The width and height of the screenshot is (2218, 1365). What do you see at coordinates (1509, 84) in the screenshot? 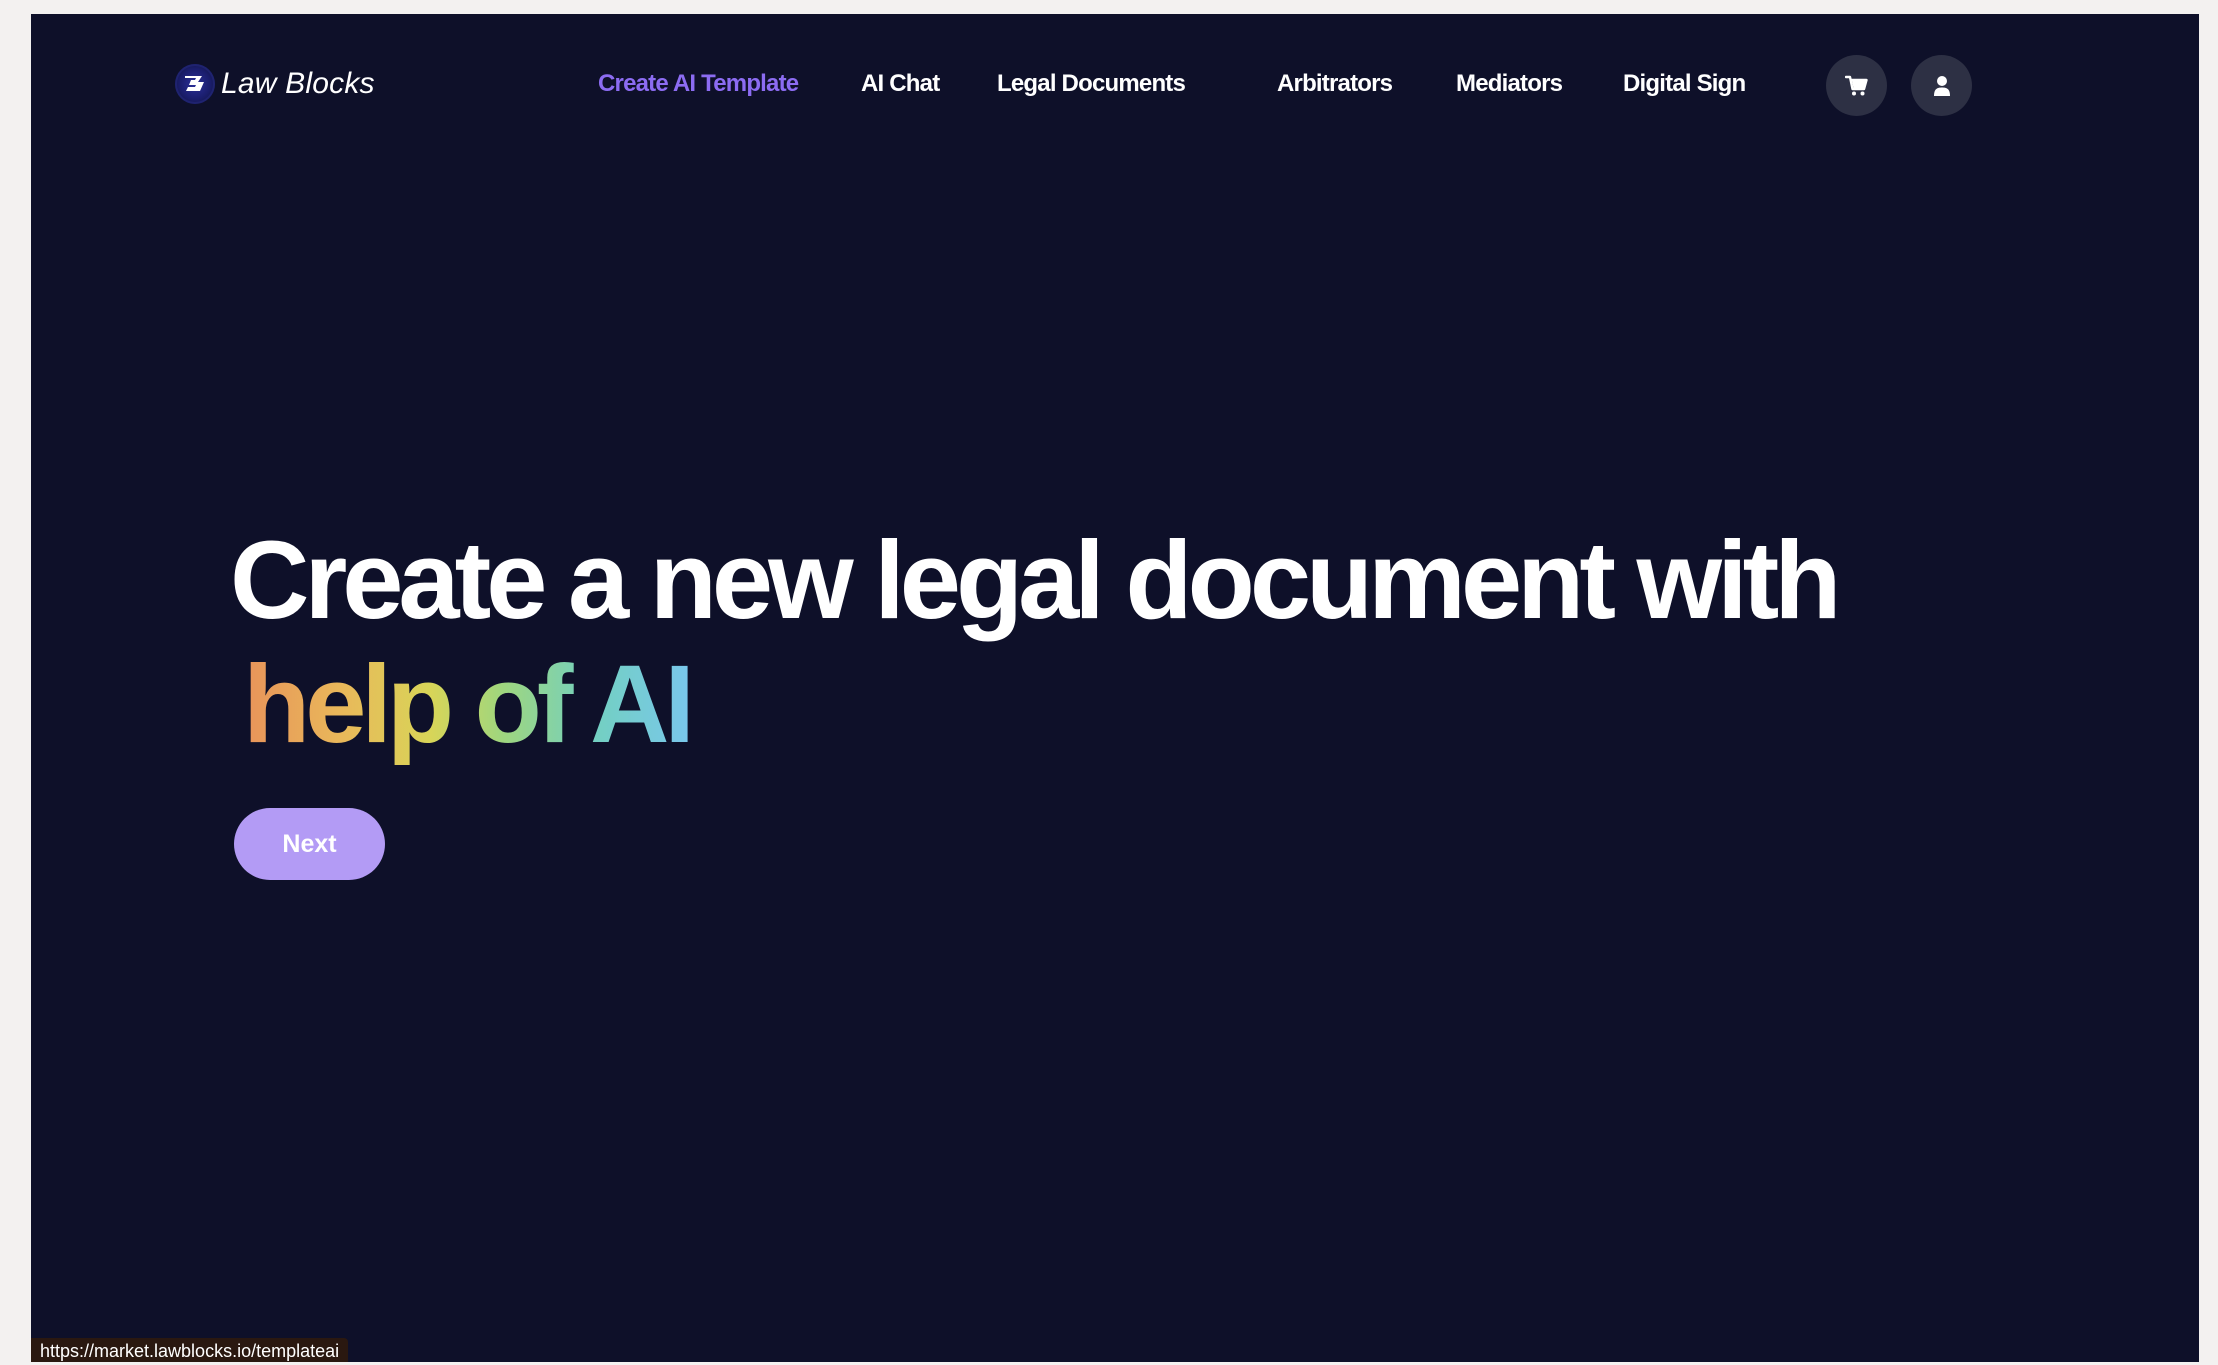
I see `nav-mediators: Mediators` at bounding box center [1509, 84].